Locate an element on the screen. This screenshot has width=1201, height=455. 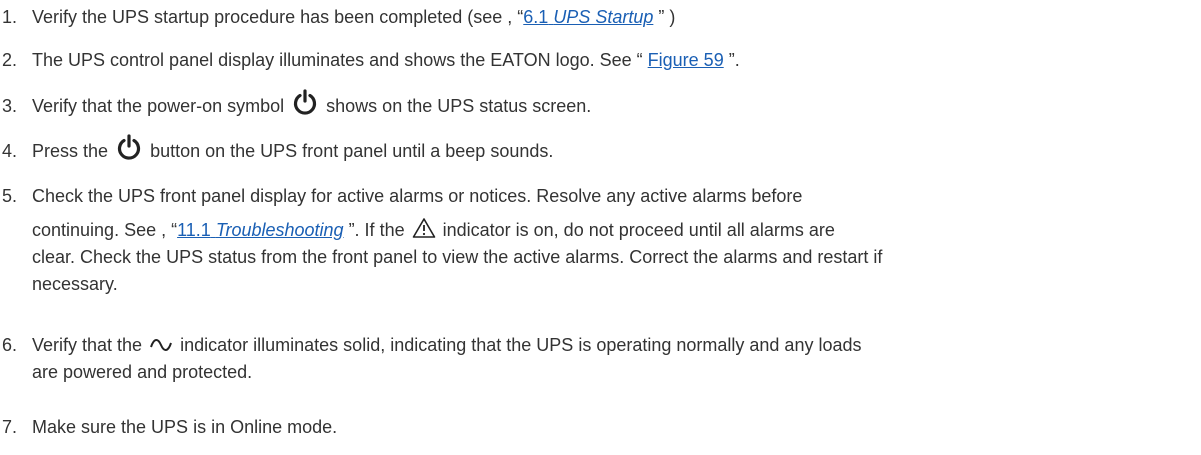
step-number: 6. is located at coordinates (10, 345).